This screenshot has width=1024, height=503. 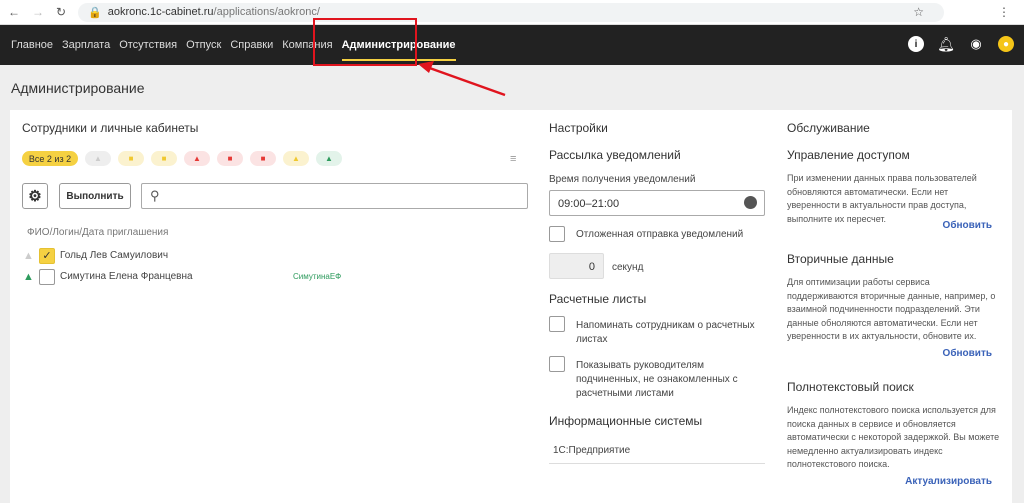 What do you see at coordinates (622, 179) in the screenshot?
I see `time-label: Время получения уведомлений` at bounding box center [622, 179].